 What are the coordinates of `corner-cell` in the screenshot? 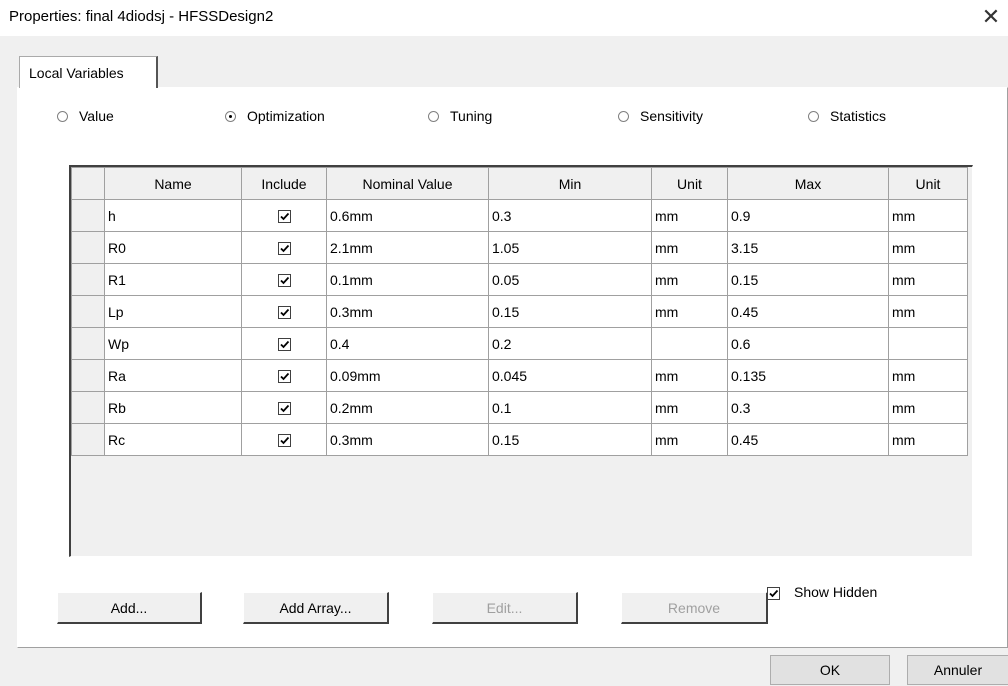 It's located at (88, 183).